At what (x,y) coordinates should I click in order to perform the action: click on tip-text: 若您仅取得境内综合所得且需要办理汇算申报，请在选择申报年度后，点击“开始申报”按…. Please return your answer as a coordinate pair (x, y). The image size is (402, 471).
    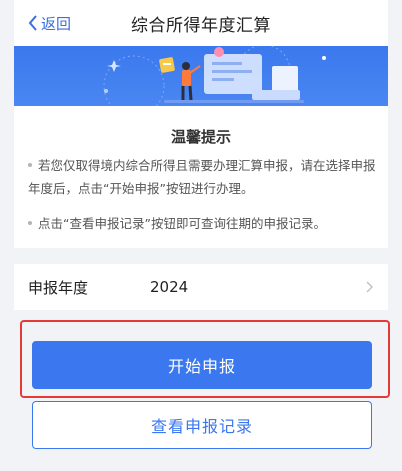
    Looking at the image, I should click on (202, 177).